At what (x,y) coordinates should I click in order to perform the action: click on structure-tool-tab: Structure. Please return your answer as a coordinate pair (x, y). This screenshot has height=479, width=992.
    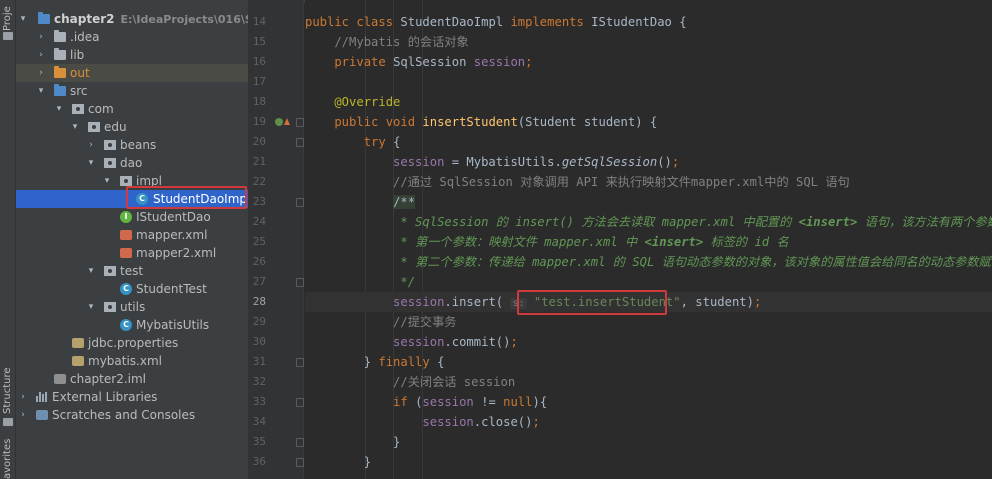
    Looking at the image, I should click on (8, 390).